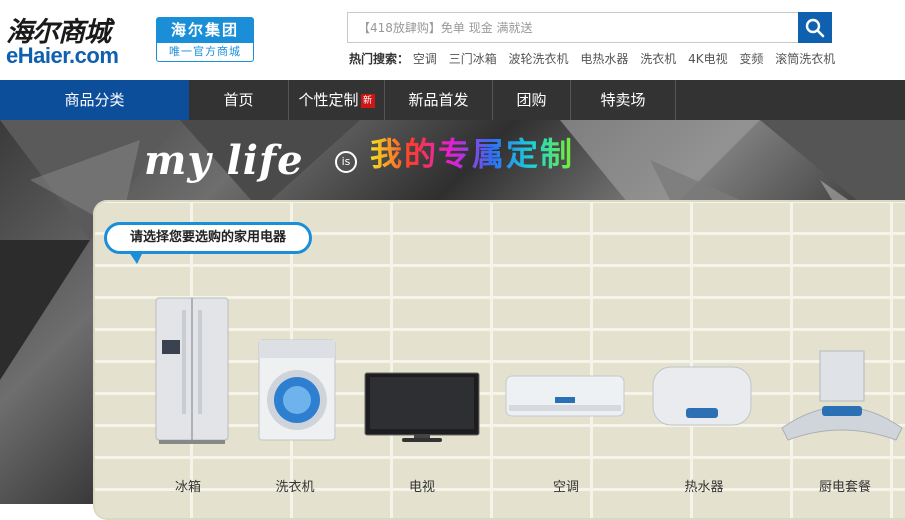  I want to click on badge-group-name: 海尔集团, so click(205, 30).